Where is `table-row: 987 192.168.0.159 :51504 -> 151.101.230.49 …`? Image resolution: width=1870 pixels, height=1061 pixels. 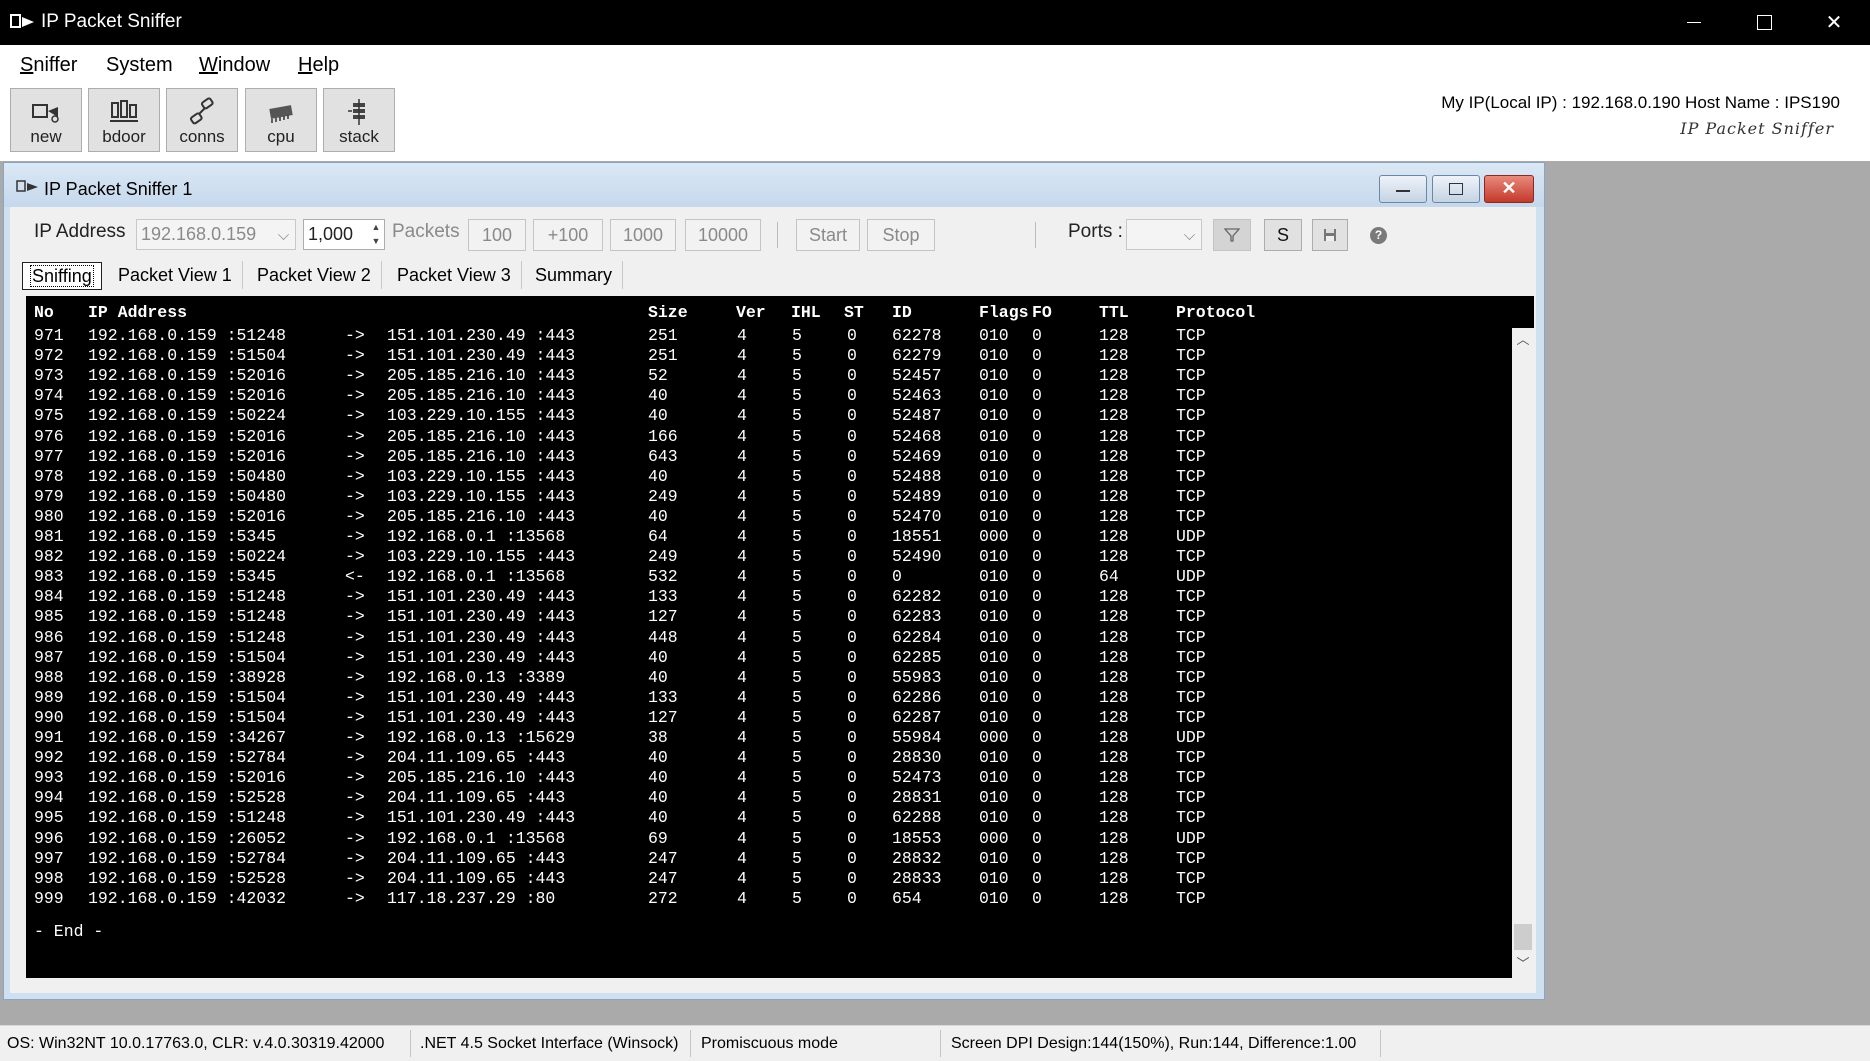 table-row: 987 192.168.0.159 :51504 -> 151.101.230.49 … is located at coordinates (766, 658).